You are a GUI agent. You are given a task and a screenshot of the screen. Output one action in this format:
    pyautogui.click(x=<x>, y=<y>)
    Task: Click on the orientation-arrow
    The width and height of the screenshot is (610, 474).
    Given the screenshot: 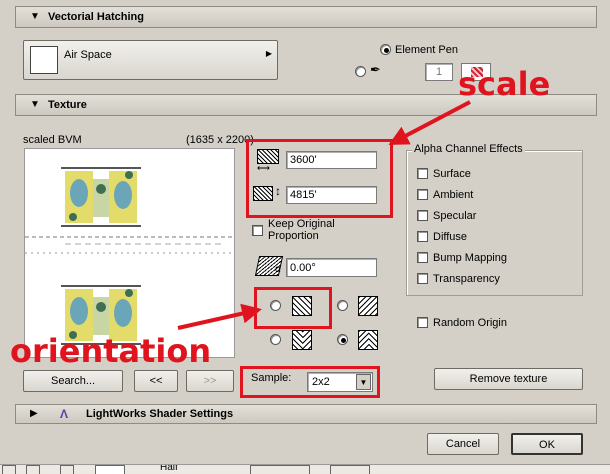 What is the action you would take?
    pyautogui.click(x=219, y=316)
    